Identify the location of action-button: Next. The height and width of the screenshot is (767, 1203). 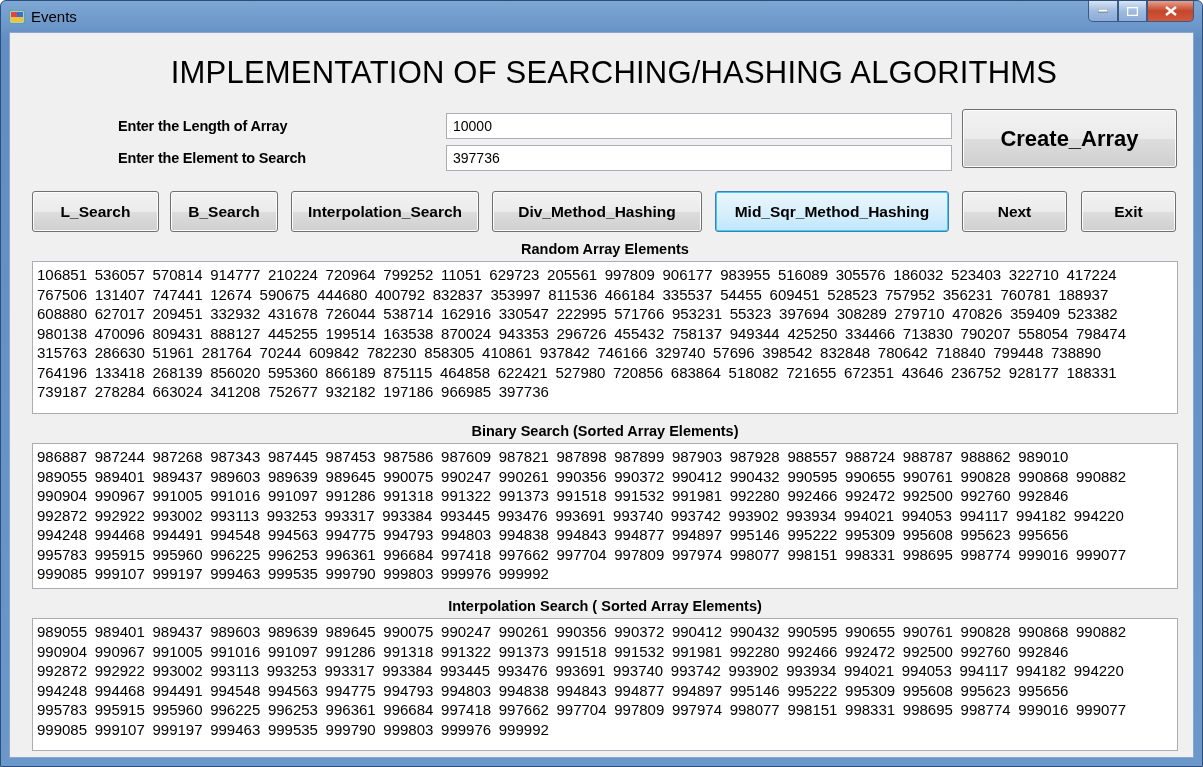
(1014, 211).